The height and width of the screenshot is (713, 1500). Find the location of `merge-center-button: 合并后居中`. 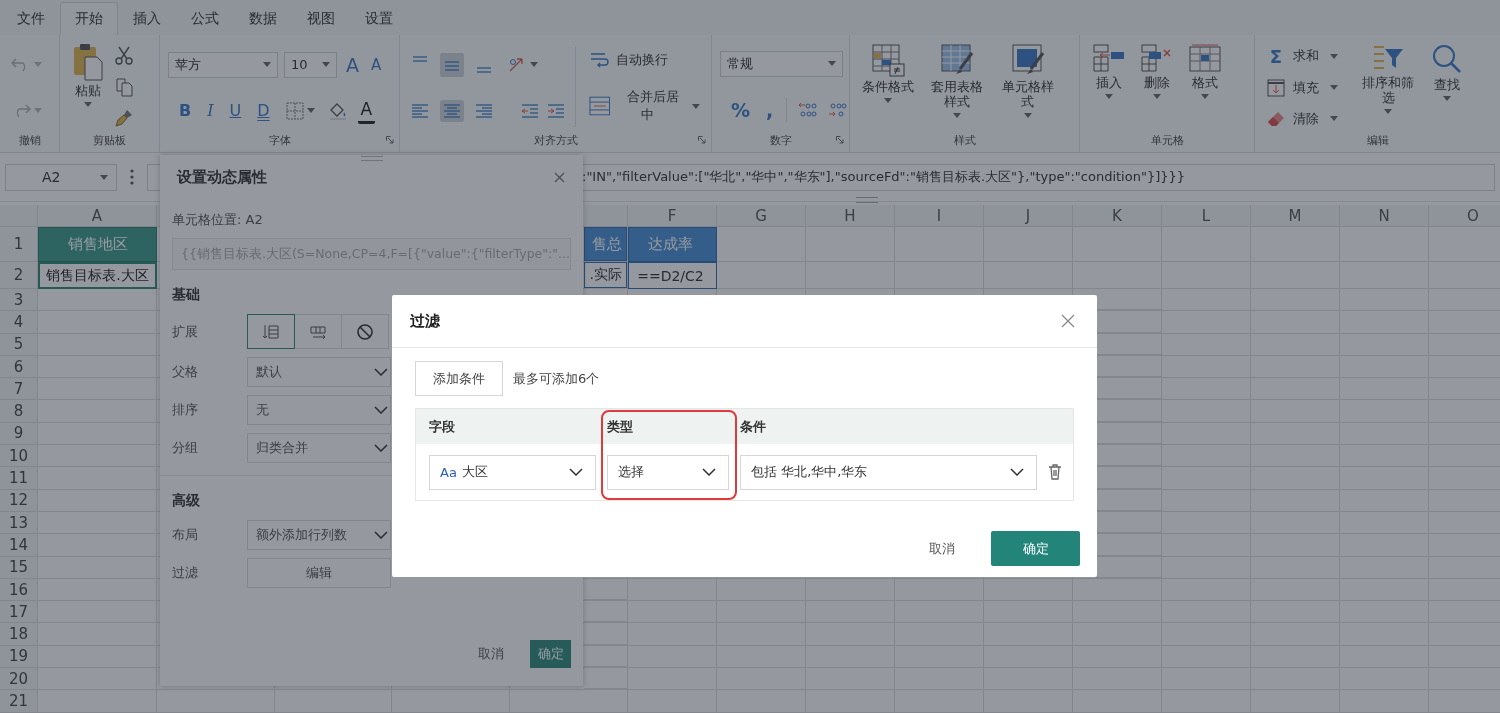

merge-center-button: 合并后居中 is located at coordinates (644, 106).